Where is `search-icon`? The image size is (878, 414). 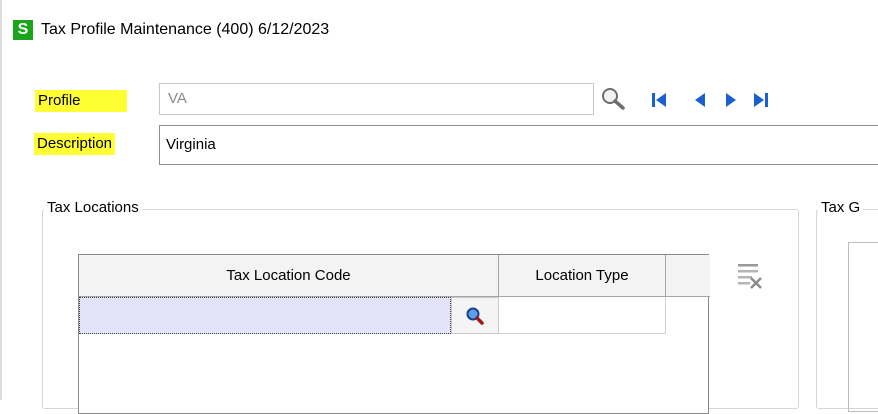
search-icon is located at coordinates (613, 99).